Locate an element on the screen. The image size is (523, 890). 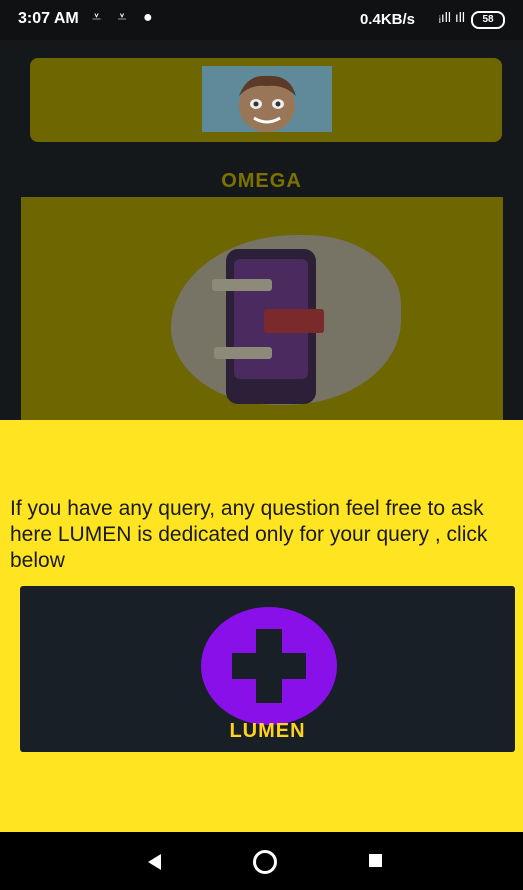
lumen-label: LUMEN is located at coordinates (267, 731).